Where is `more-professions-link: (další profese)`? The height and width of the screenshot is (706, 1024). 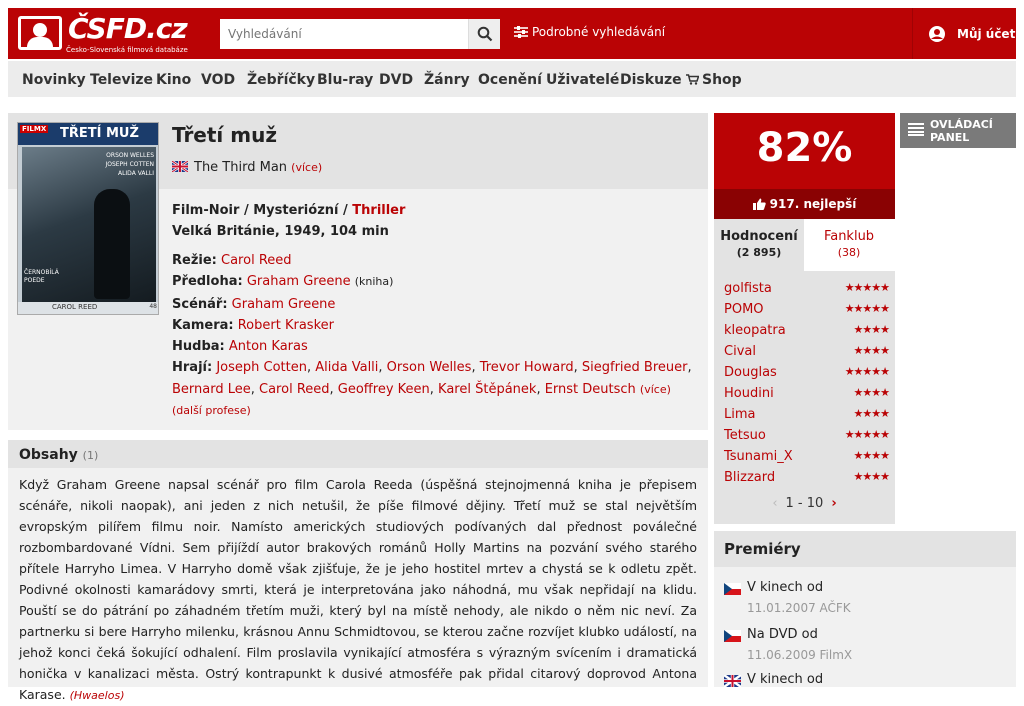 more-professions-link: (další profese) is located at coordinates (211, 410).